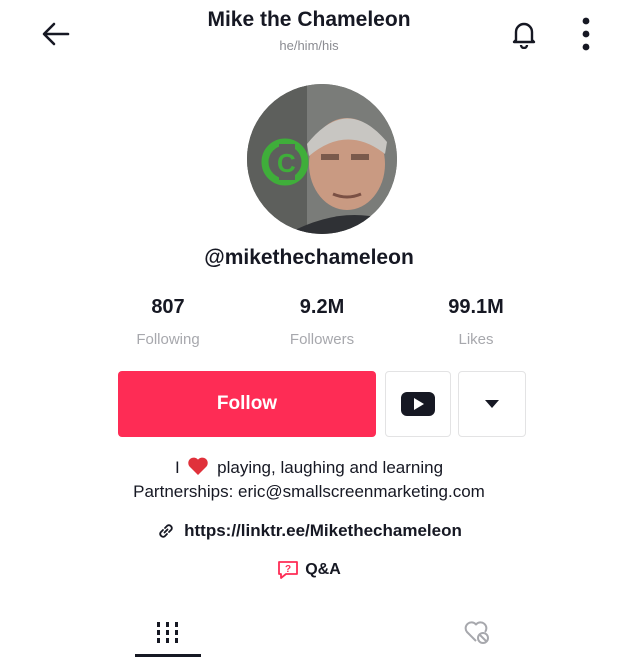 The height and width of the screenshot is (659, 618). Describe the element at coordinates (323, 531) in the screenshot. I see `bio-link-text: https://linktr.ee/Mikethechameleon` at that location.